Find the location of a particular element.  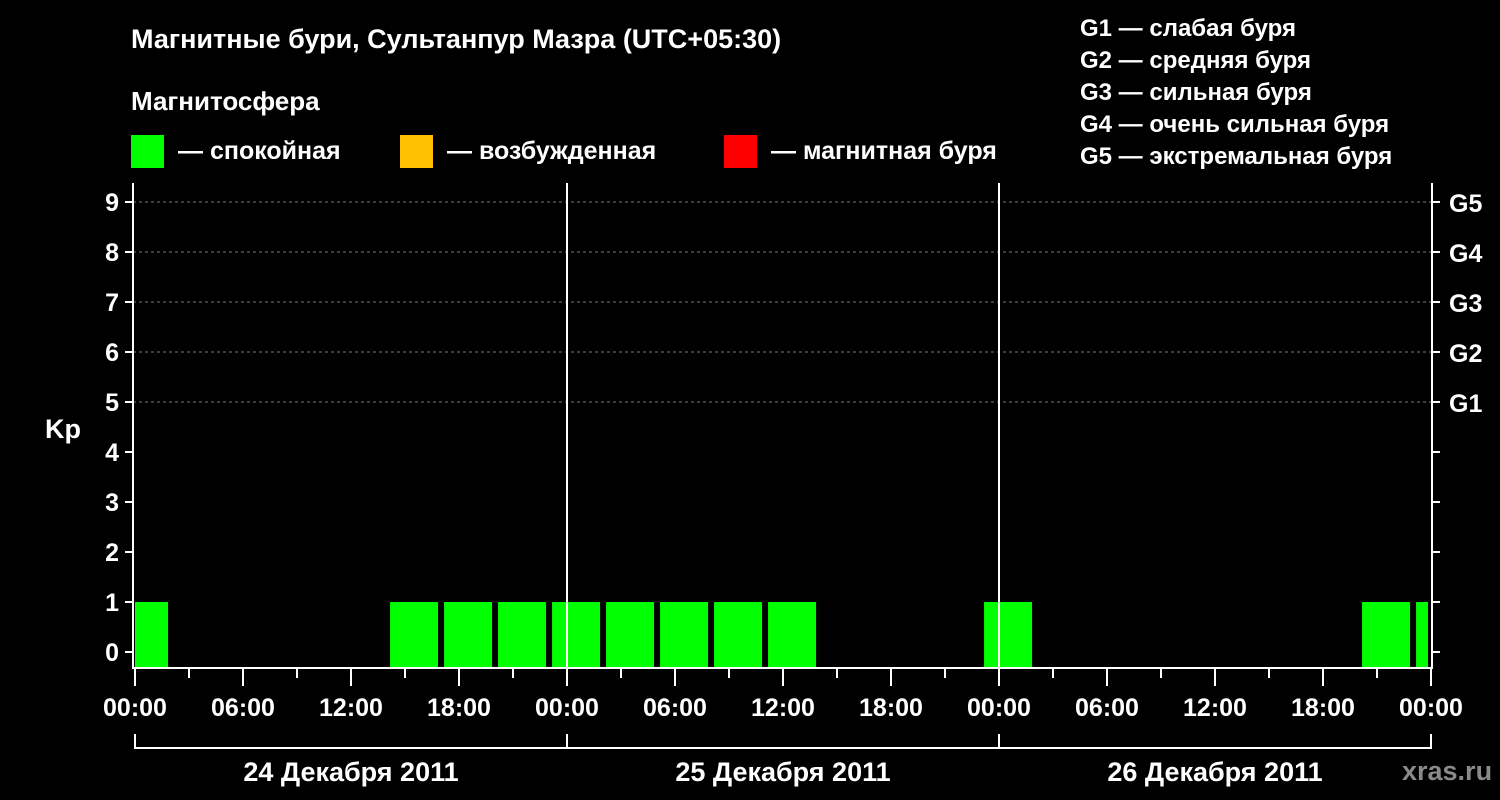

watermark: xras.ru is located at coordinates (1447, 771).